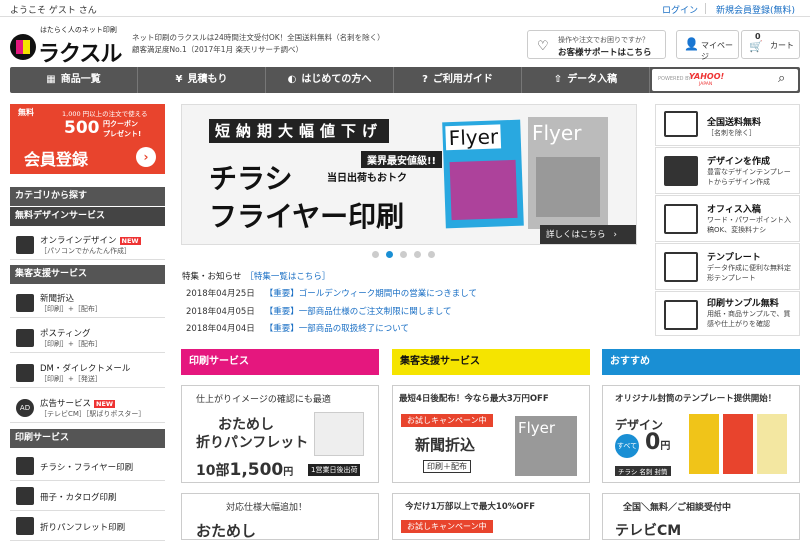  I want to click on banner-heading-2: フライヤー印刷, so click(307, 216).